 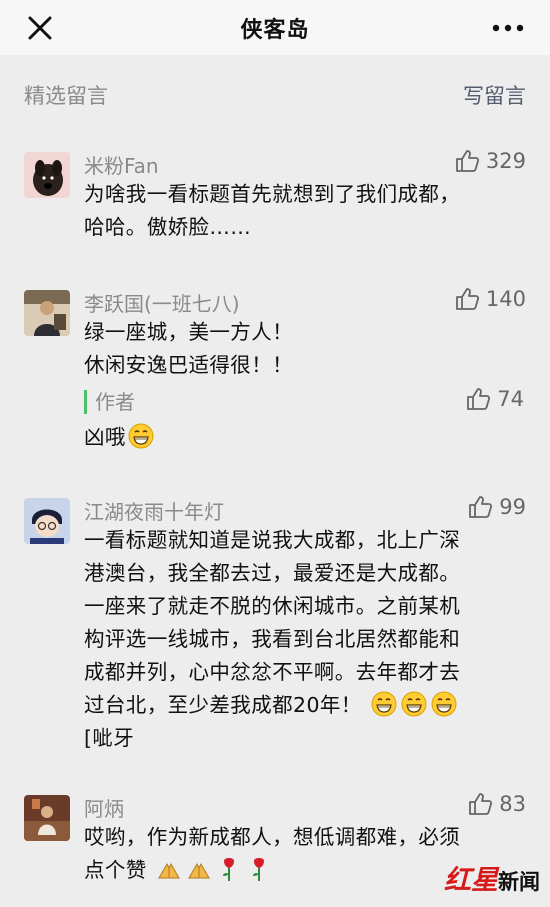 I want to click on watermark-black-text: 新闻, so click(x=519, y=881).